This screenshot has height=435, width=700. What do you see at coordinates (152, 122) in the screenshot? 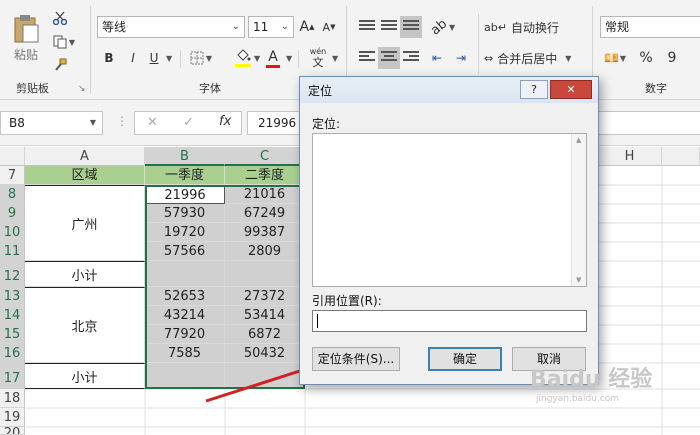
I see `cancel-icon: ✕` at bounding box center [152, 122].